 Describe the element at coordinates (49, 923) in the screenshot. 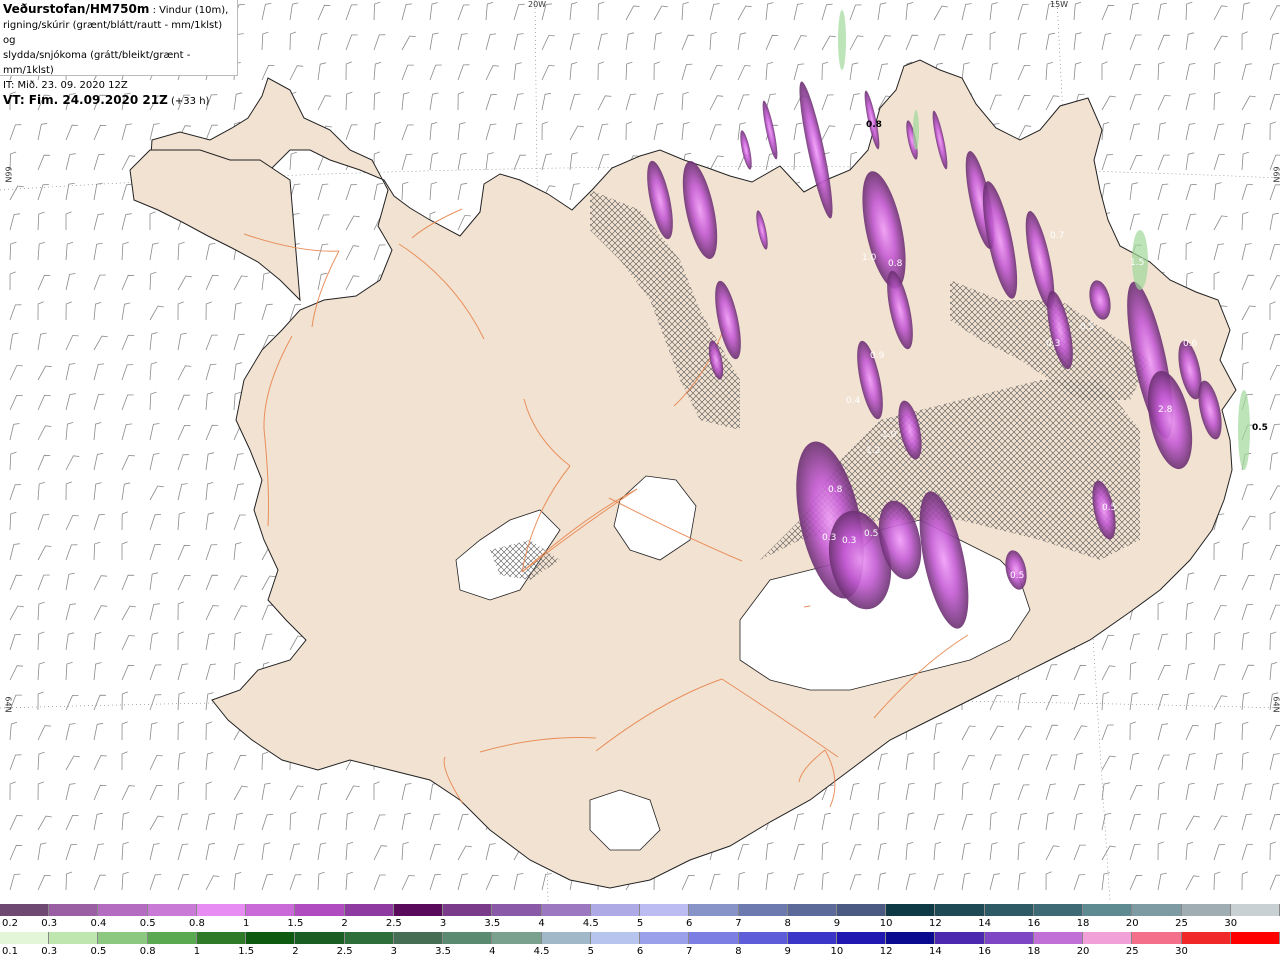

I see `legend-label: 0.3` at that location.